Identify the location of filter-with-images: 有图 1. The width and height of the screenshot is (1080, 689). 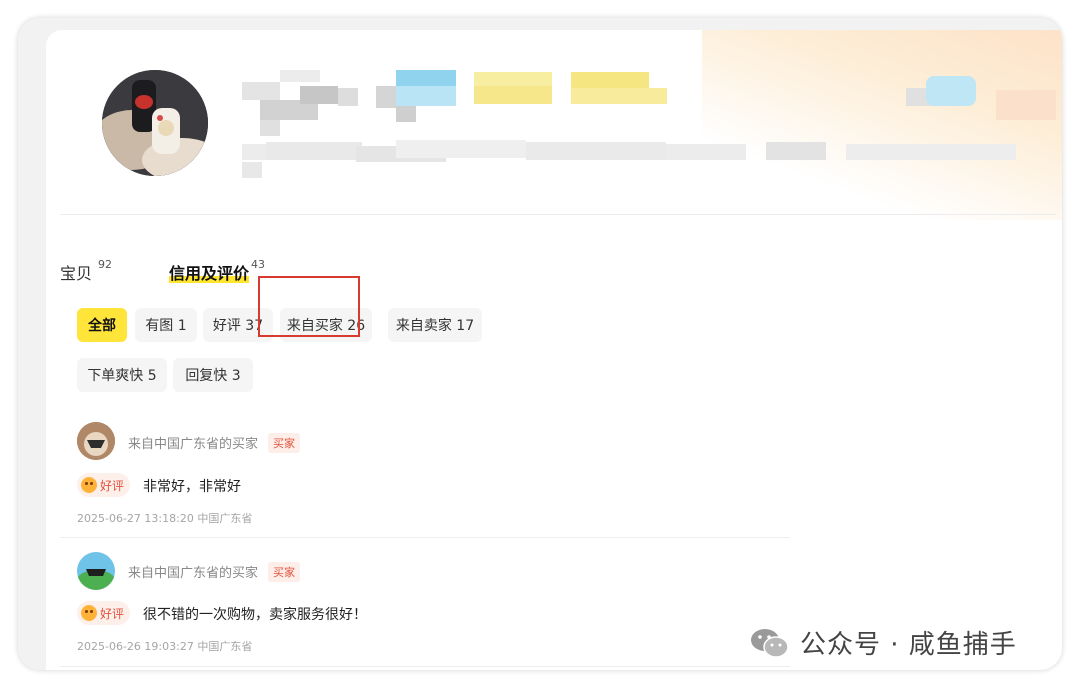
(166, 325).